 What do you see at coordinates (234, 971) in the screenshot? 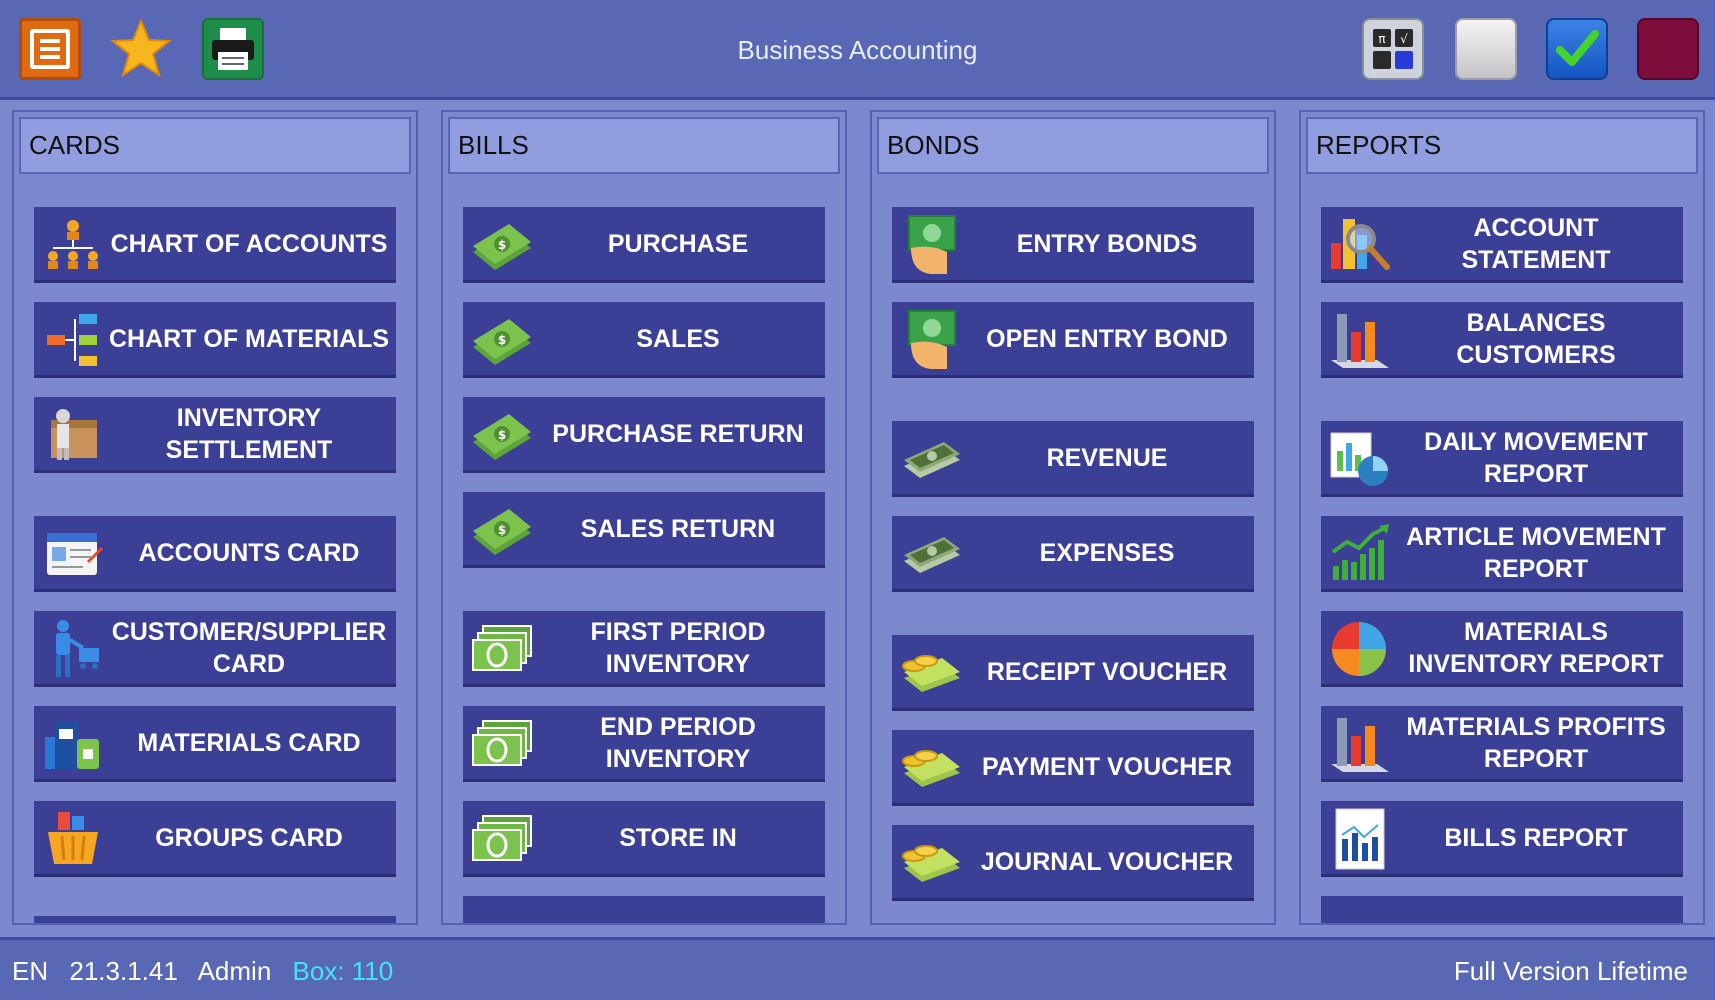
I see `user-name: Admin` at bounding box center [234, 971].